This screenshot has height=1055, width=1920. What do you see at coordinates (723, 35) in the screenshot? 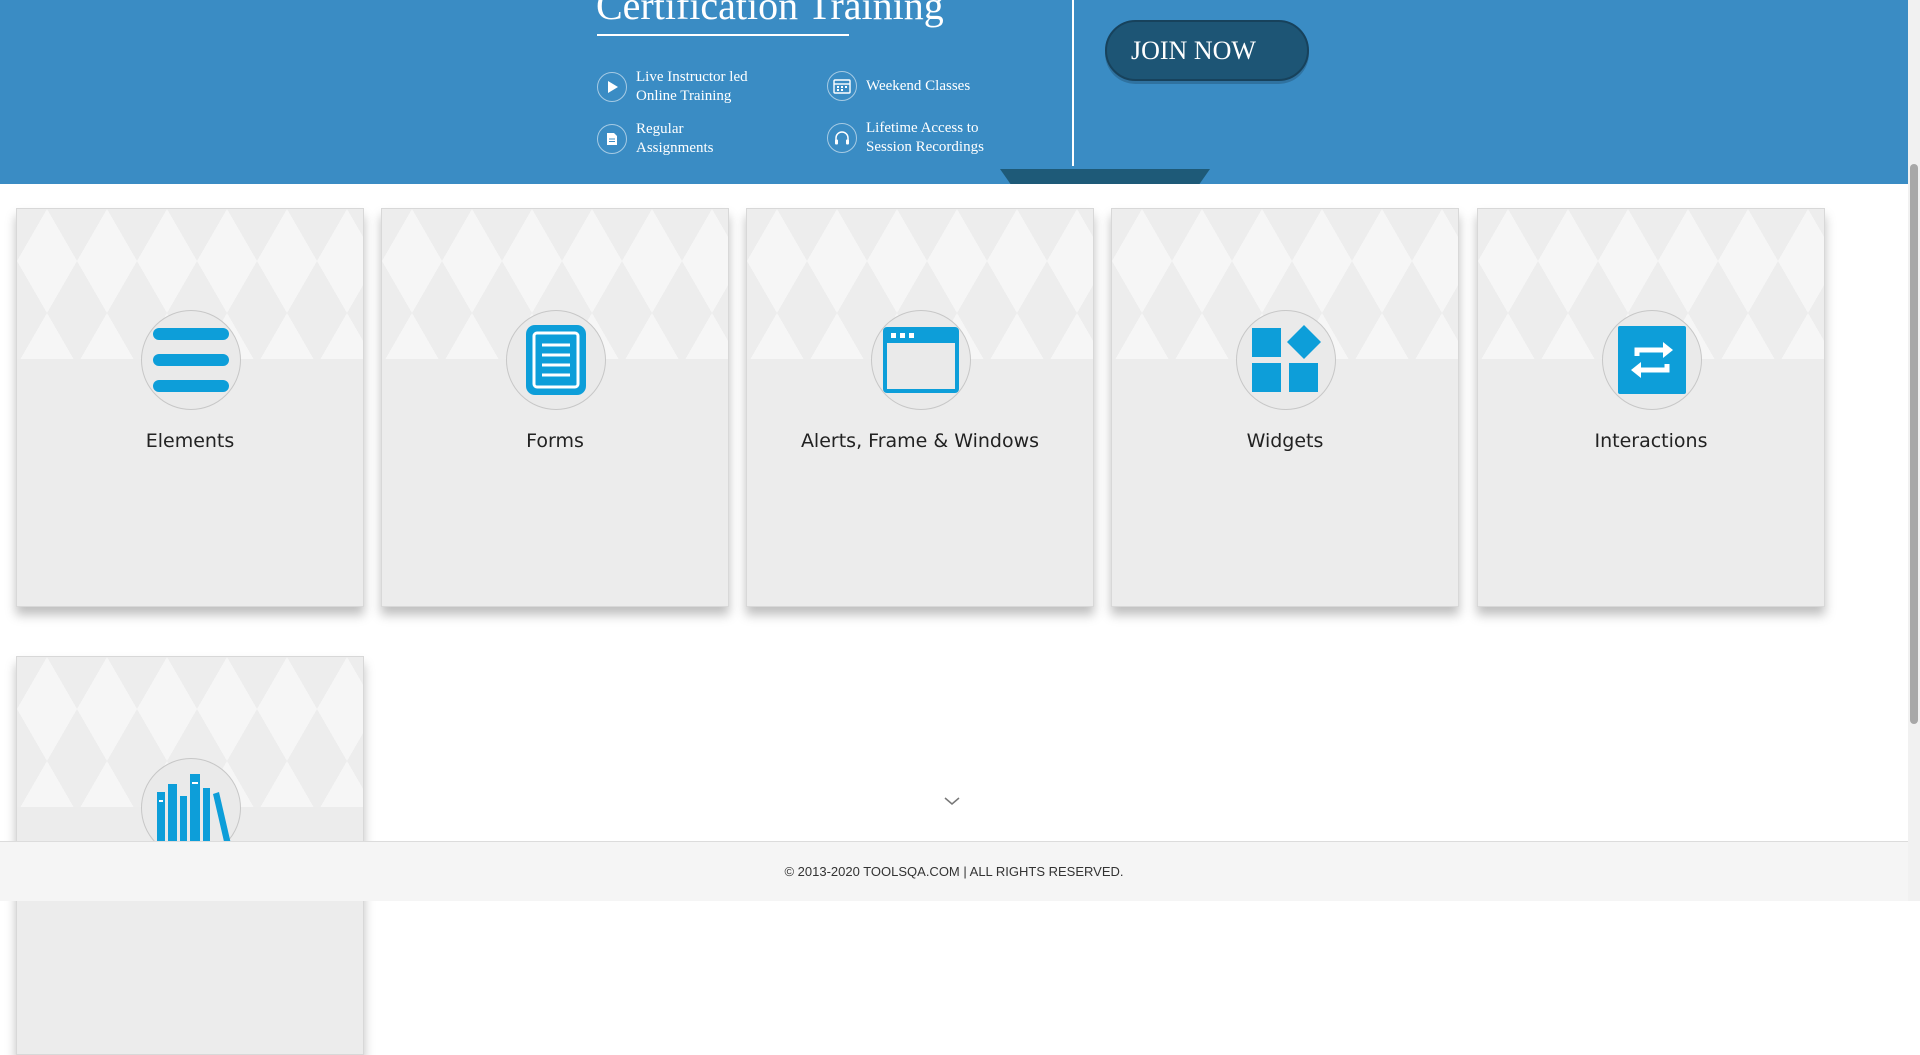
I see `title-underline` at bounding box center [723, 35].